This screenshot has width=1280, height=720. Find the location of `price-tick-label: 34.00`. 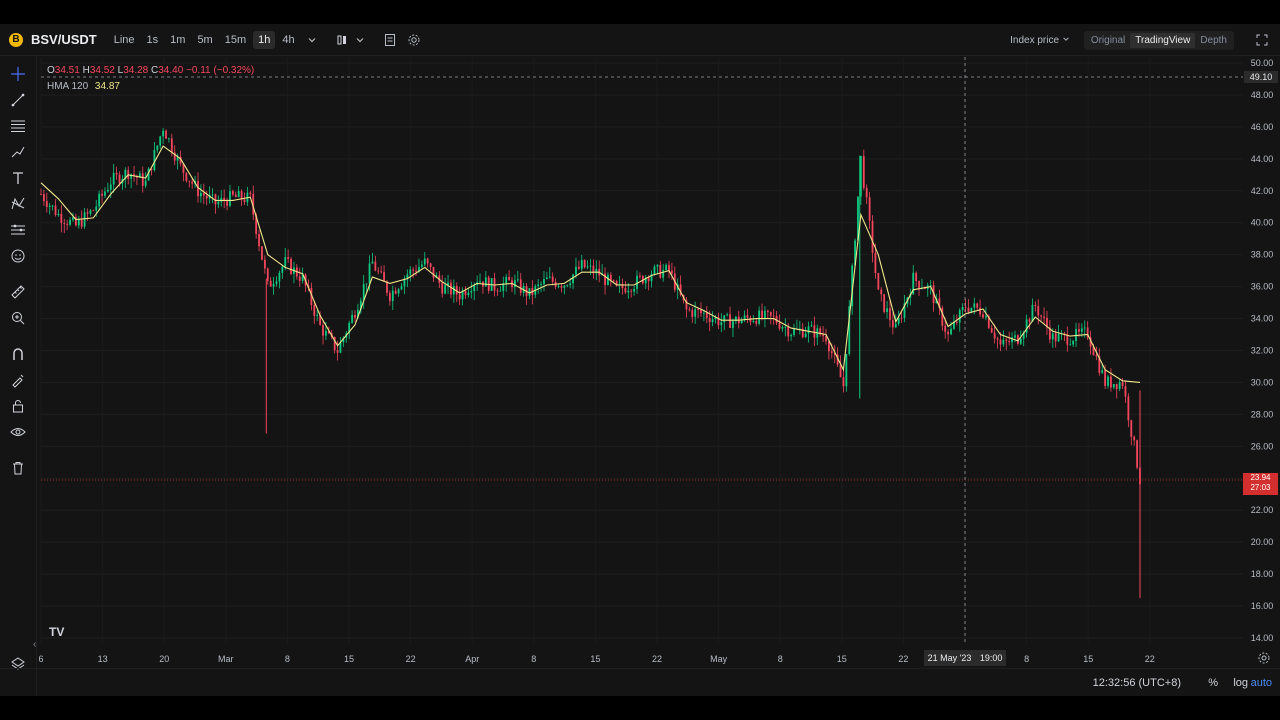

price-tick-label: 34.00 is located at coordinates (1262, 319).